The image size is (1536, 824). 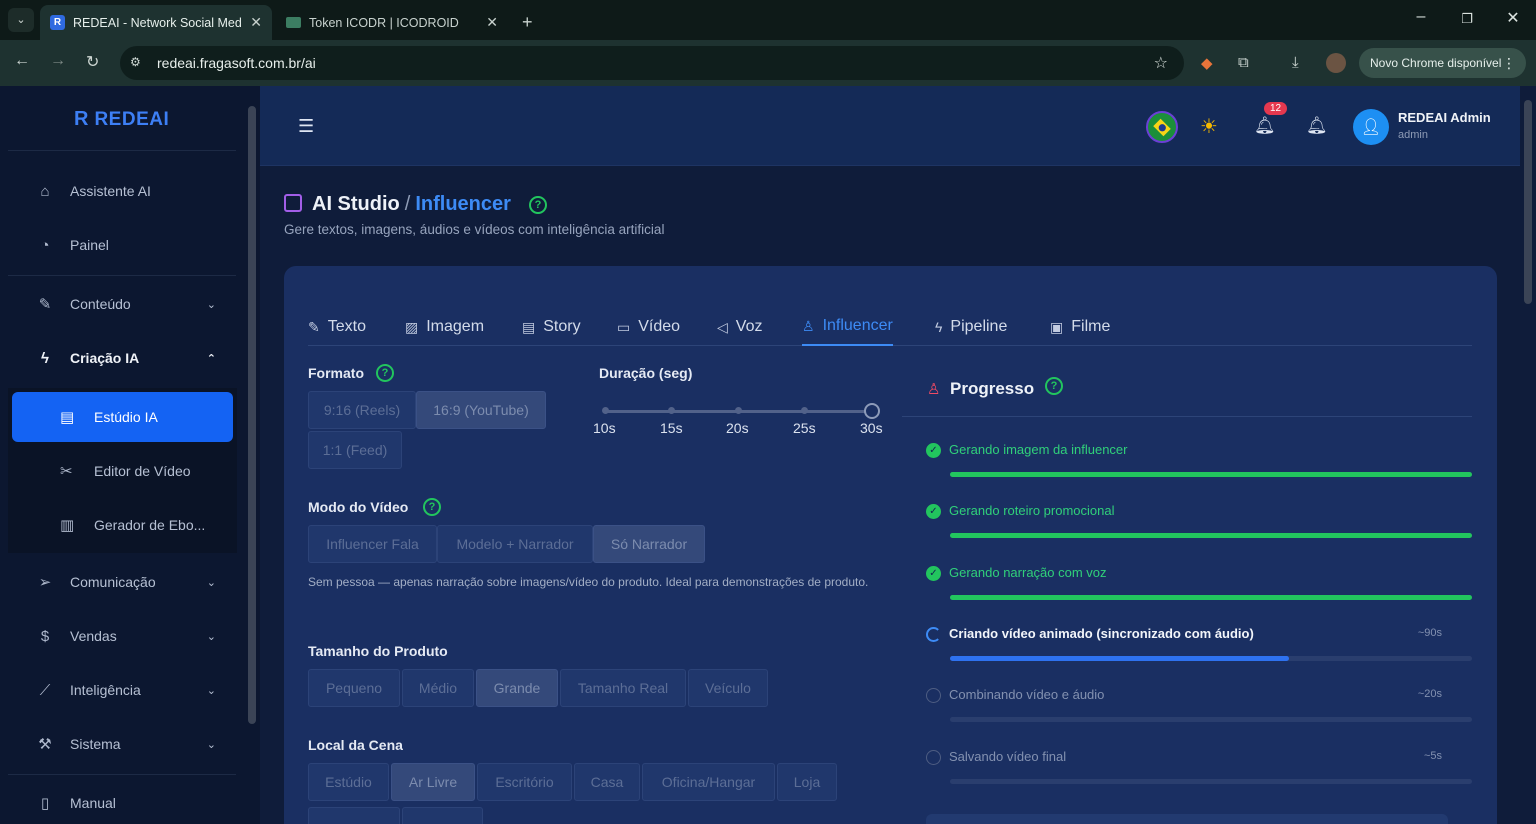 What do you see at coordinates (1509, 63) in the screenshot?
I see `more-menu-icon: ⋮` at bounding box center [1509, 63].